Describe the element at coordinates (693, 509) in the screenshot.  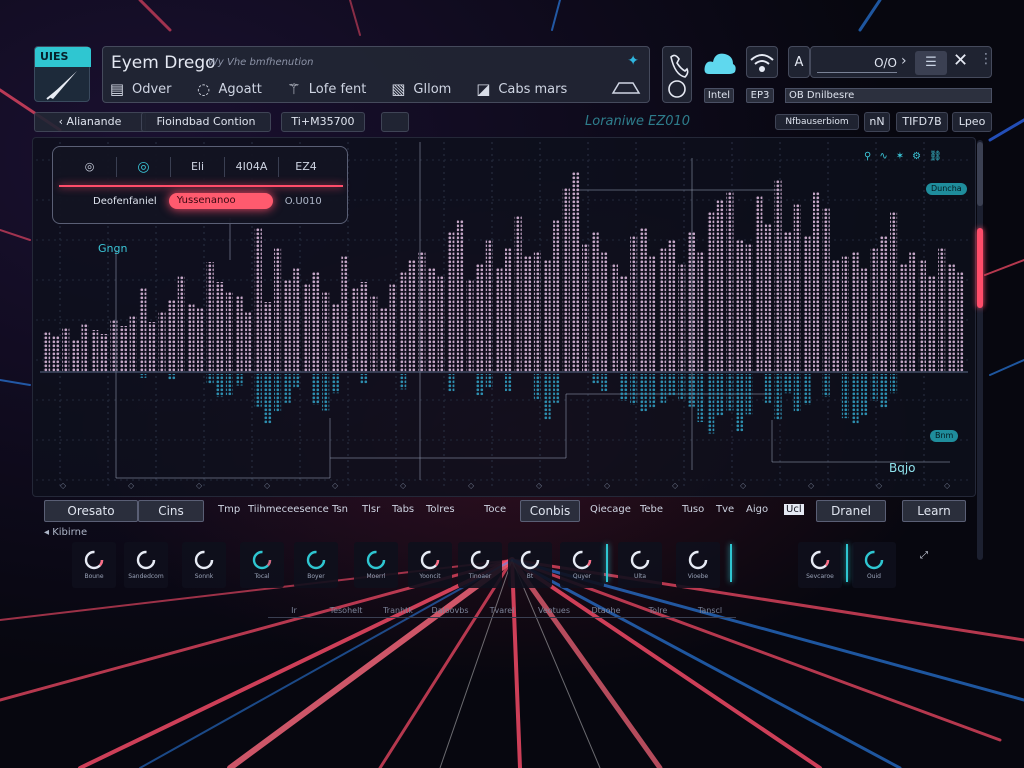
I see `toolbar-item: Tuso` at that location.